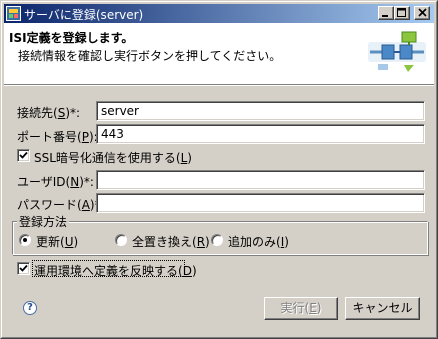 This screenshot has height=339, width=438. I want to click on apply-env-label: 運用環境へ定義を反映する(D), so click(115, 270).